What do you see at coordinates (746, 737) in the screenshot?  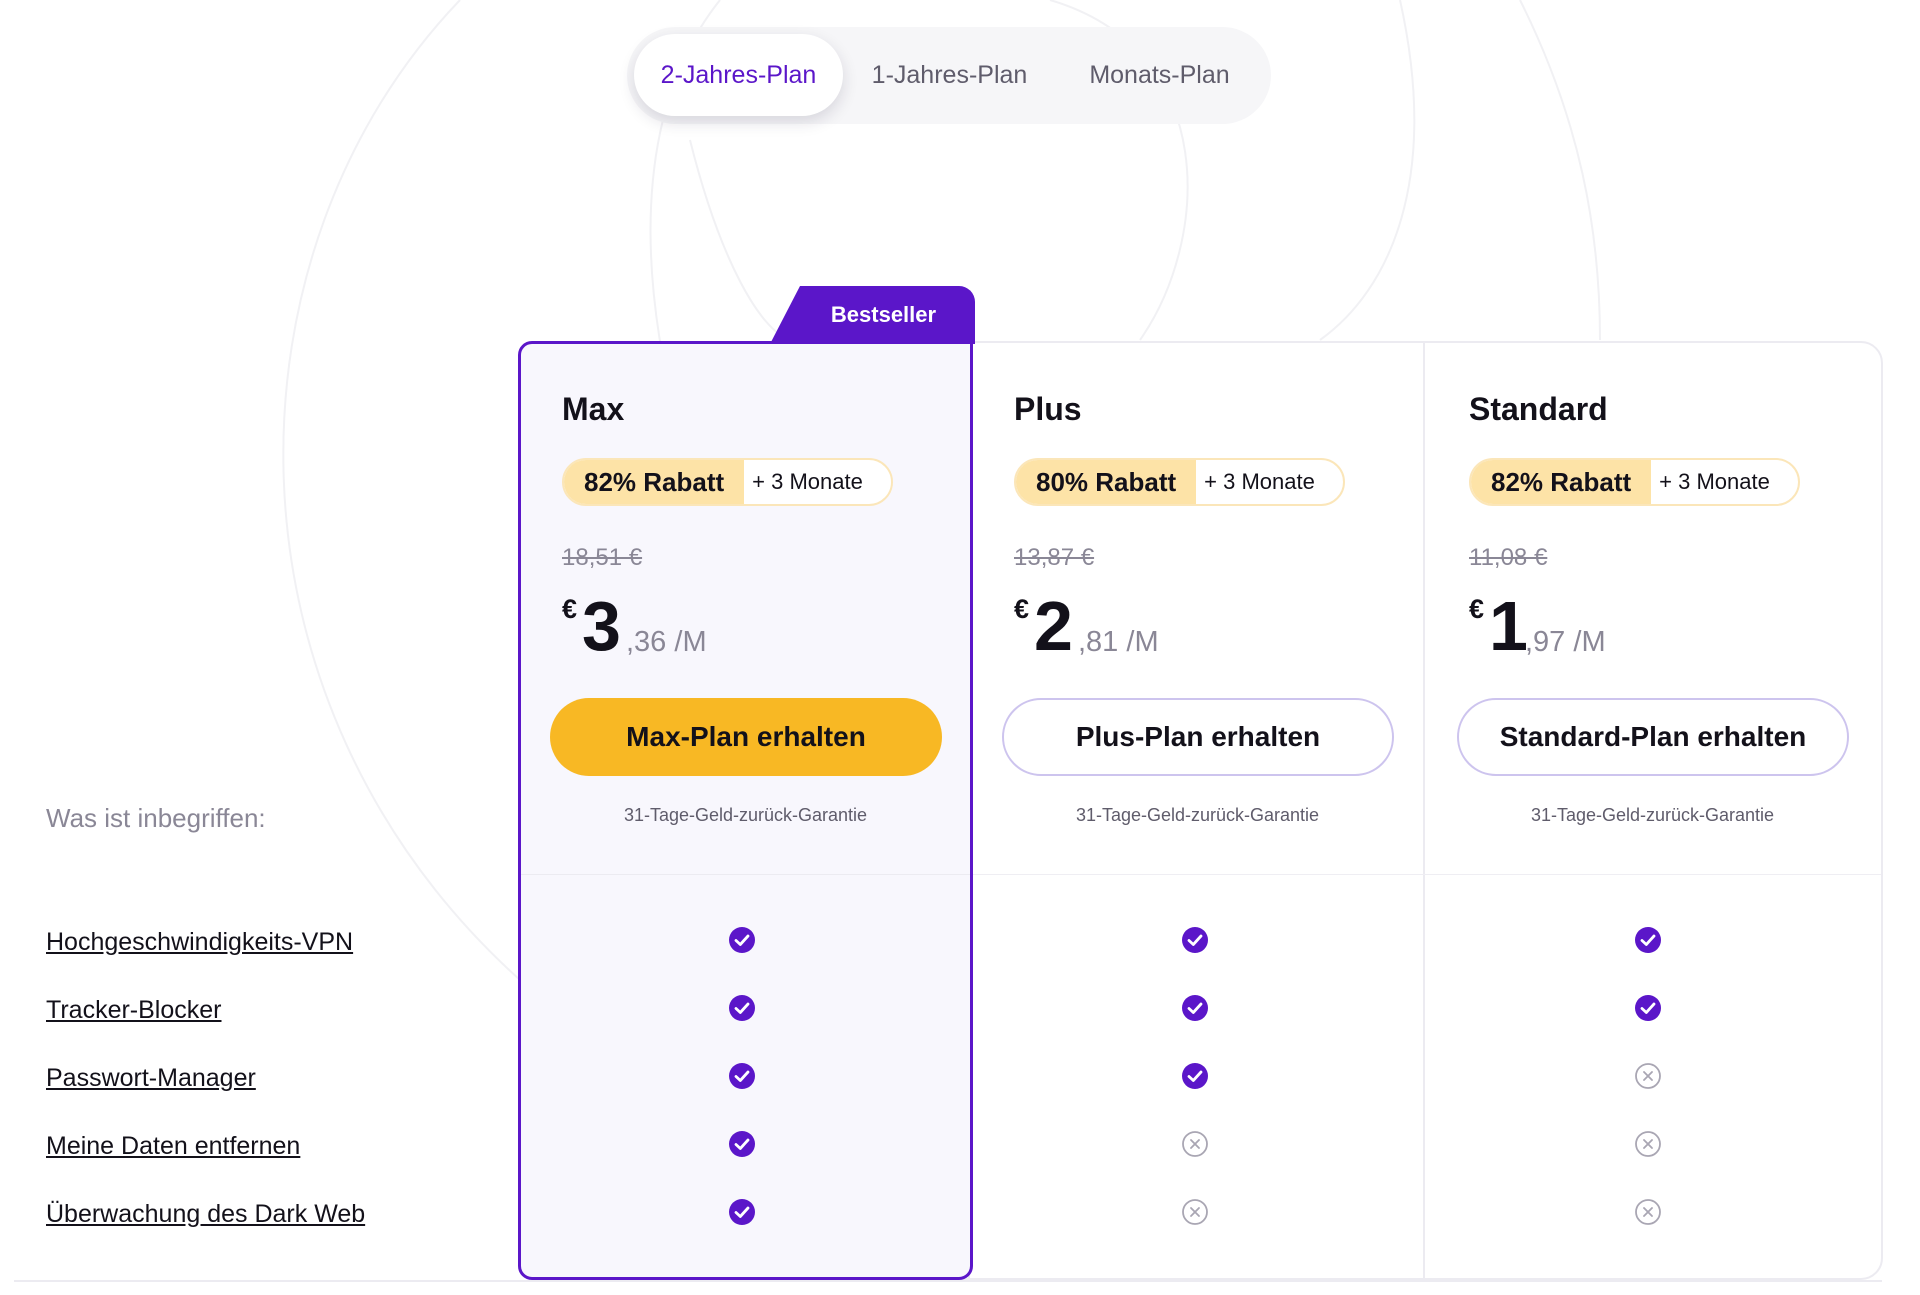 I see `max-plan-button: Max-Plan erhalten` at bounding box center [746, 737].